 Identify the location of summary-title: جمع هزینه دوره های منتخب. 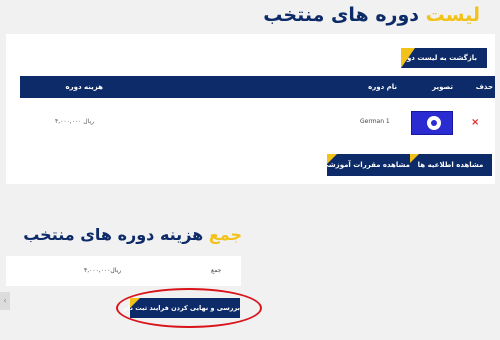
(132, 235).